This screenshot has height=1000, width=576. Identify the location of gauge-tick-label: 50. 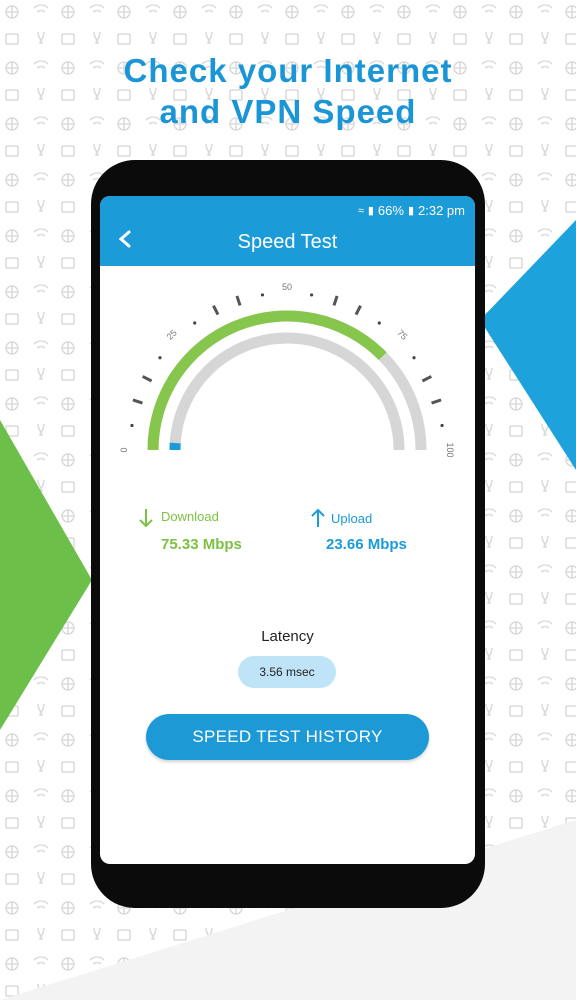
(287, 287).